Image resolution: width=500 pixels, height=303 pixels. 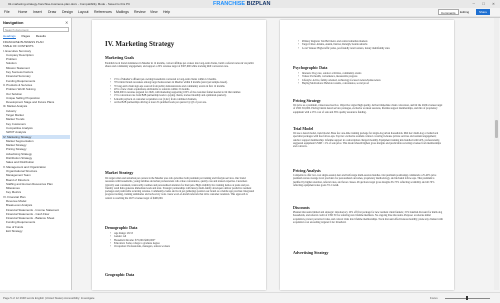 I want to click on ribbon-divider, so click(x=250, y=17).